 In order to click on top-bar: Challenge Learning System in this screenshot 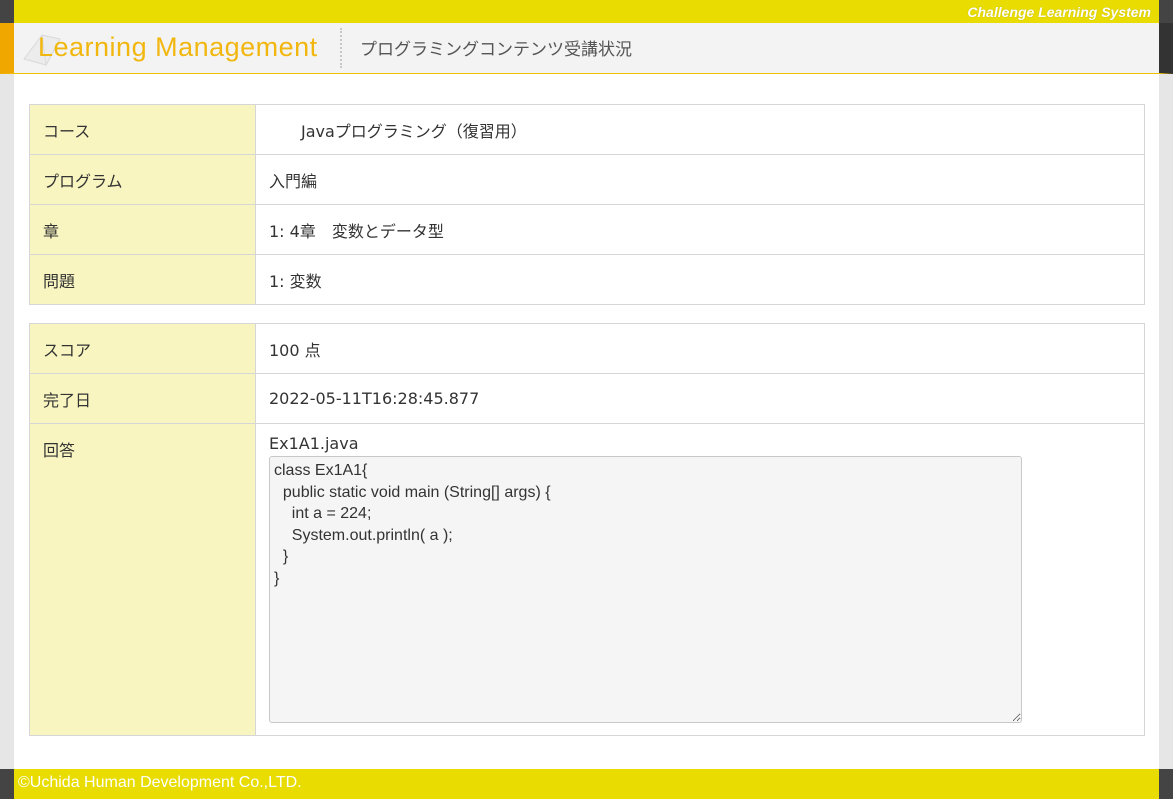, I will do `click(586, 11)`.